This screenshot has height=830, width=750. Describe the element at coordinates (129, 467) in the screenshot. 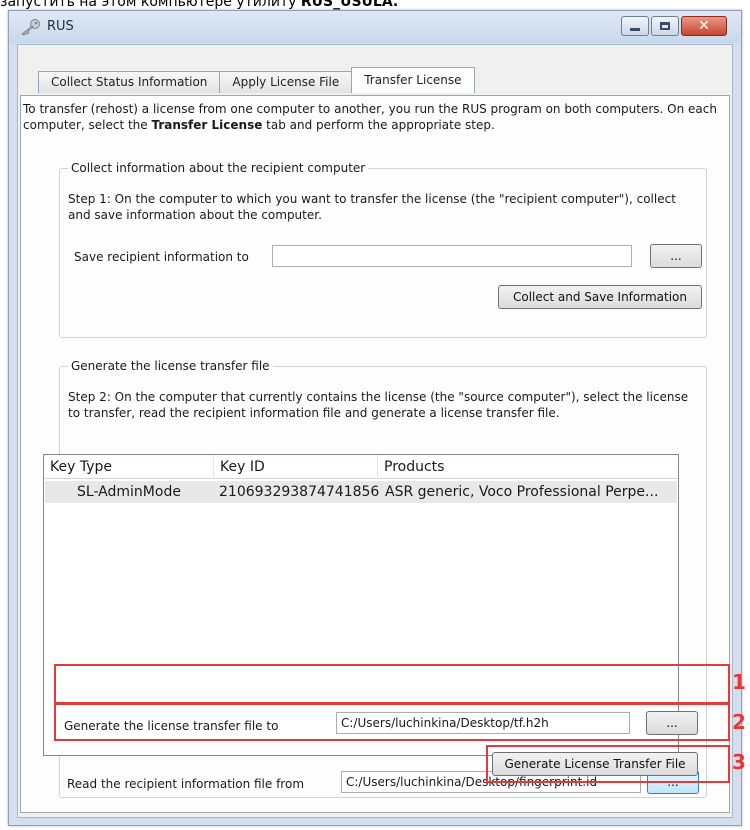

I see `column-key-type: Key Type` at that location.